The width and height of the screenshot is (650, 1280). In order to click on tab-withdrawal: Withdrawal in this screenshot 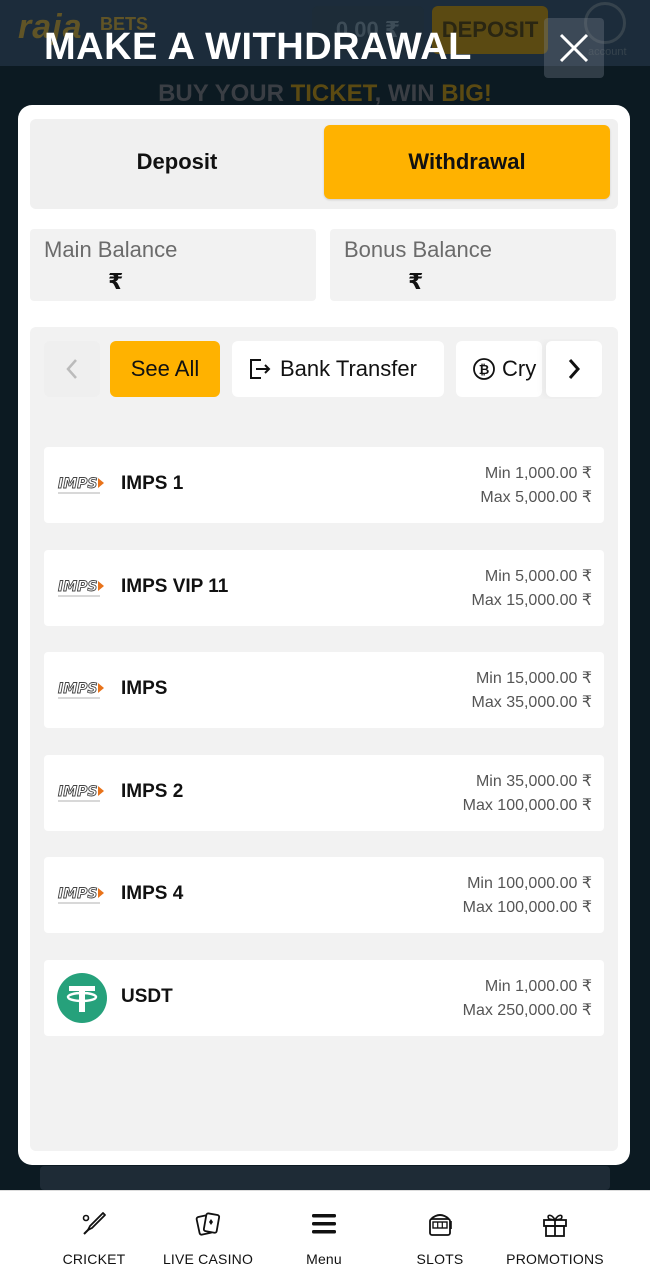, I will do `click(467, 162)`.